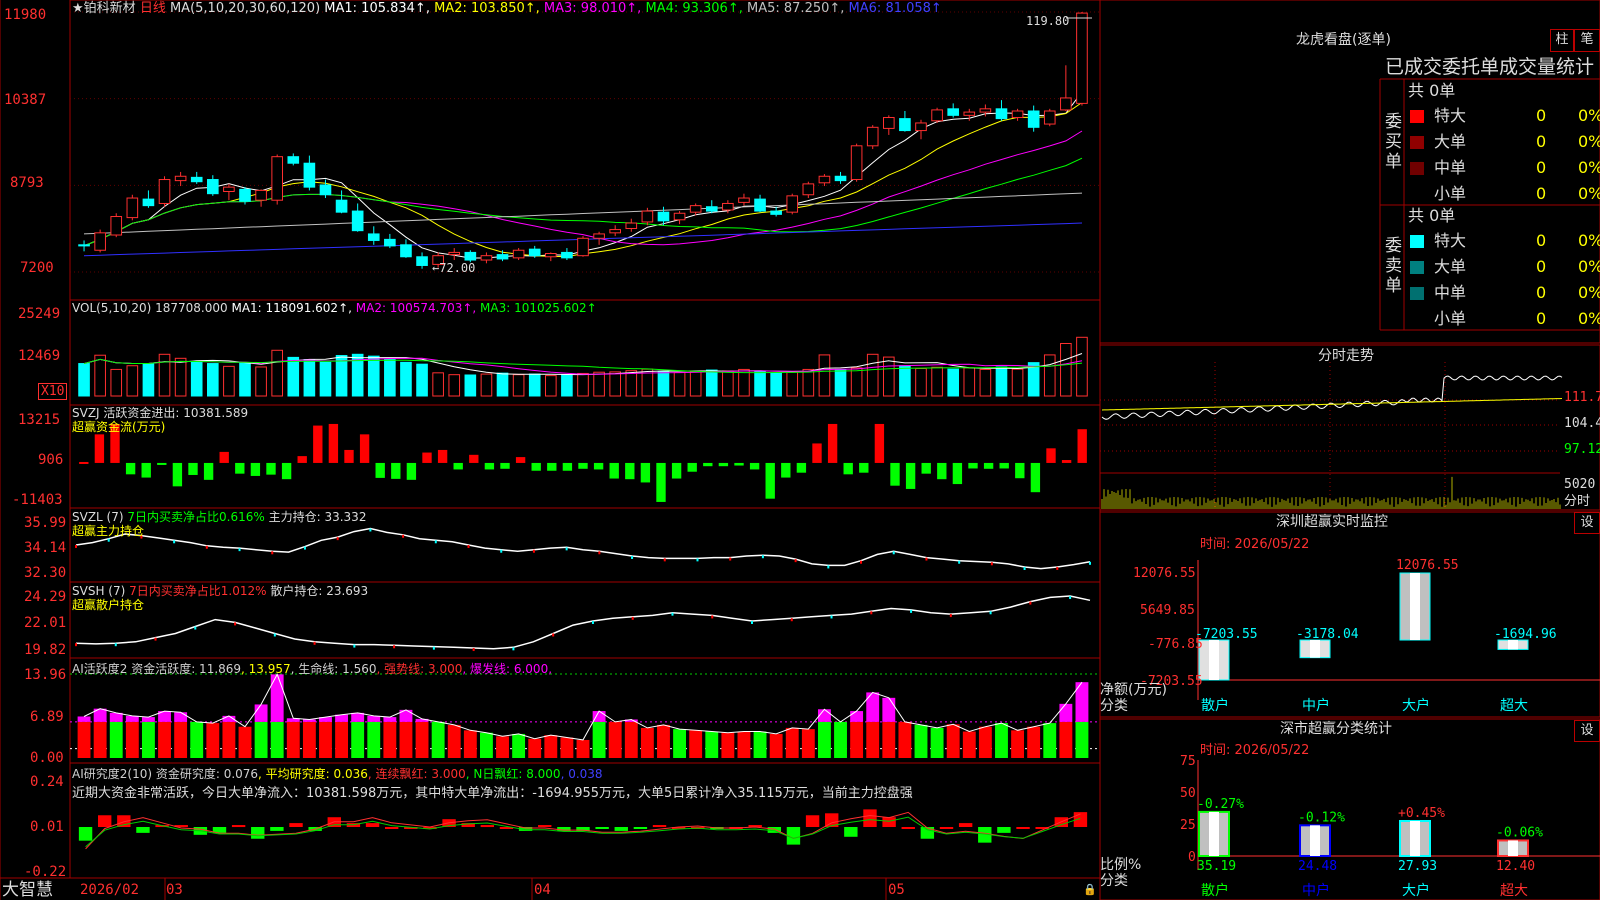 This screenshot has height=900, width=1600. What do you see at coordinates (418, 308) in the screenshot?
I see `vol-ma-value-2: MA2: 100574.703↑,` at bounding box center [418, 308].